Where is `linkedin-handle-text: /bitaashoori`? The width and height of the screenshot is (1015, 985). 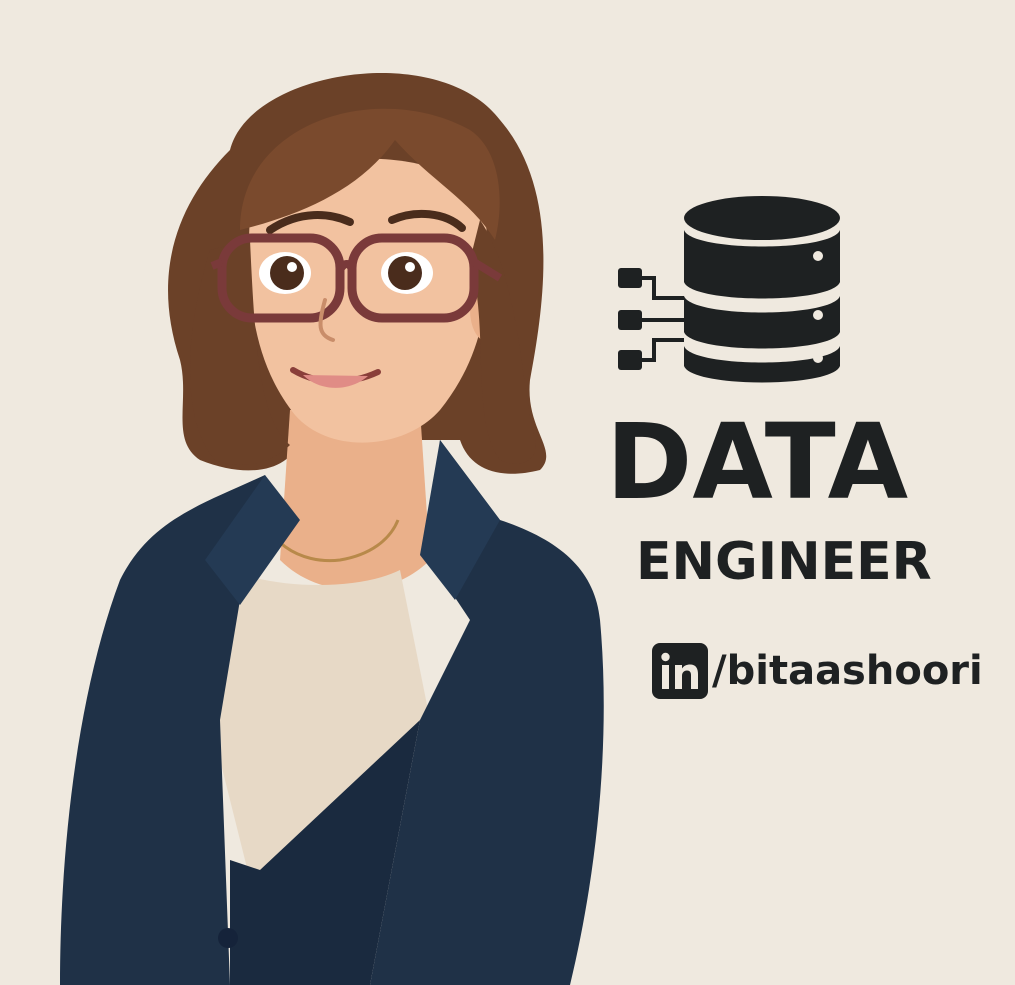
linkedin-handle-text: /bitaashoori is located at coordinates (847, 671).